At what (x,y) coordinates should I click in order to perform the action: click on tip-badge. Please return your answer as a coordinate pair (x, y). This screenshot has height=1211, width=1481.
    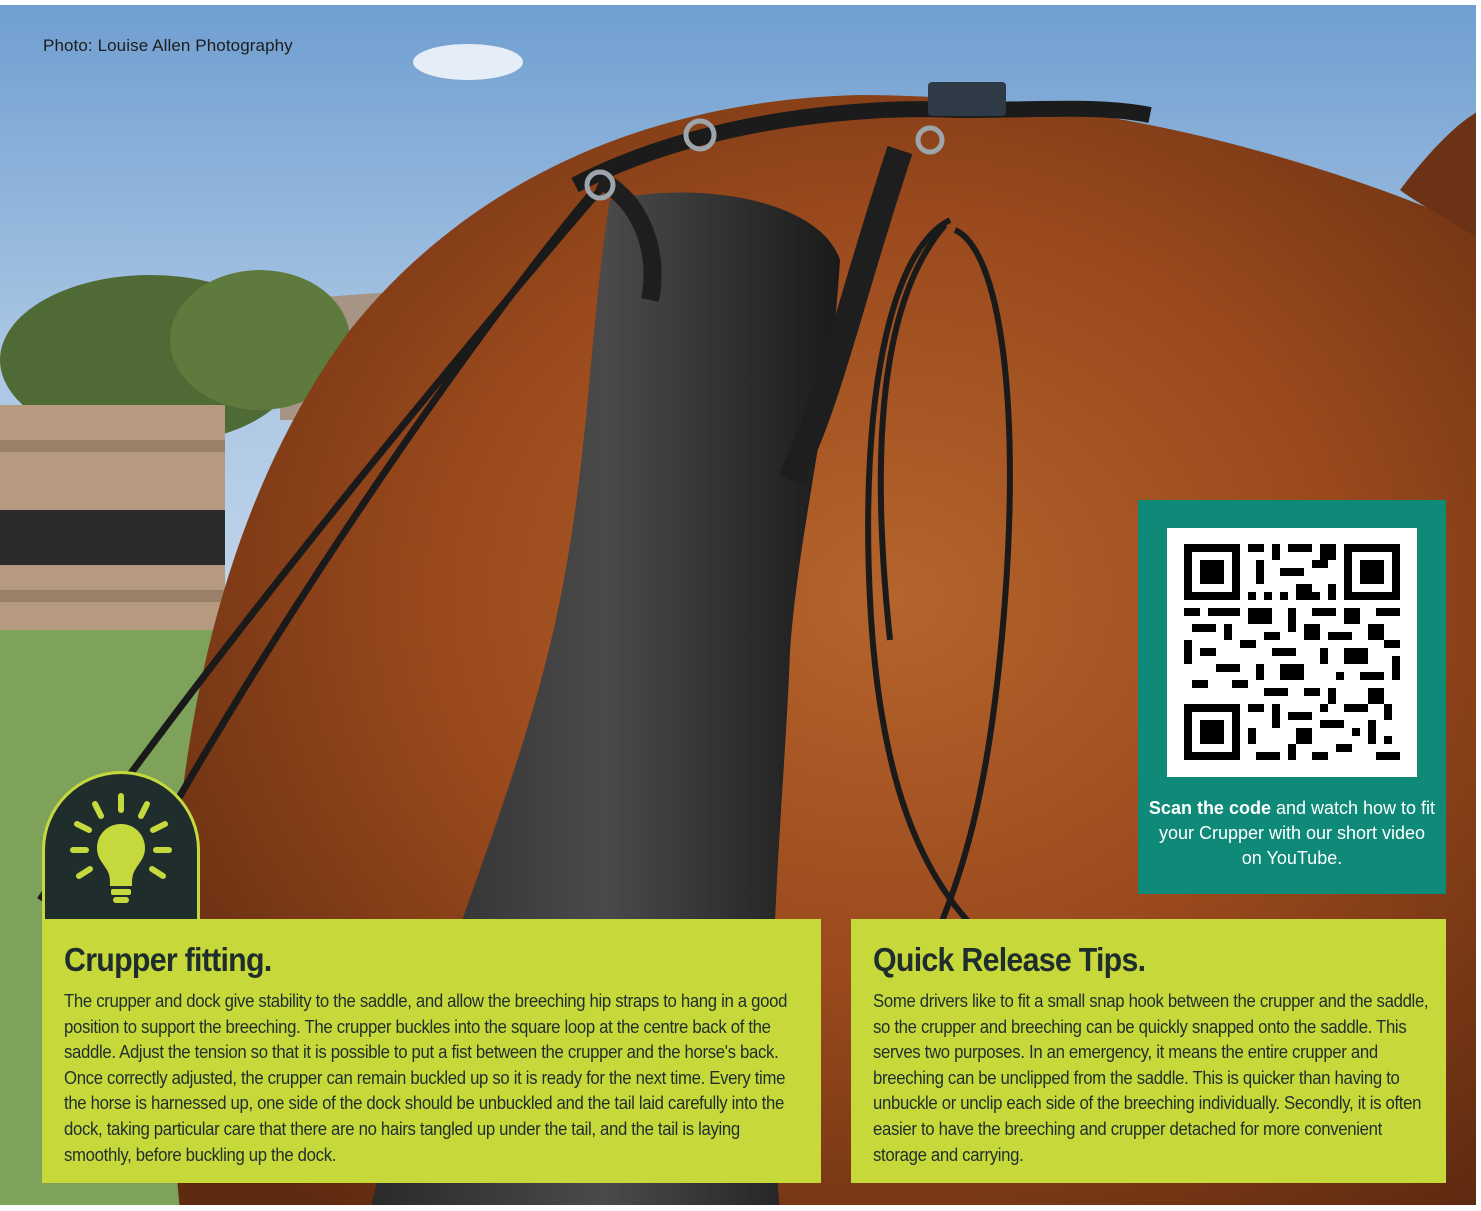
    Looking at the image, I should click on (121, 846).